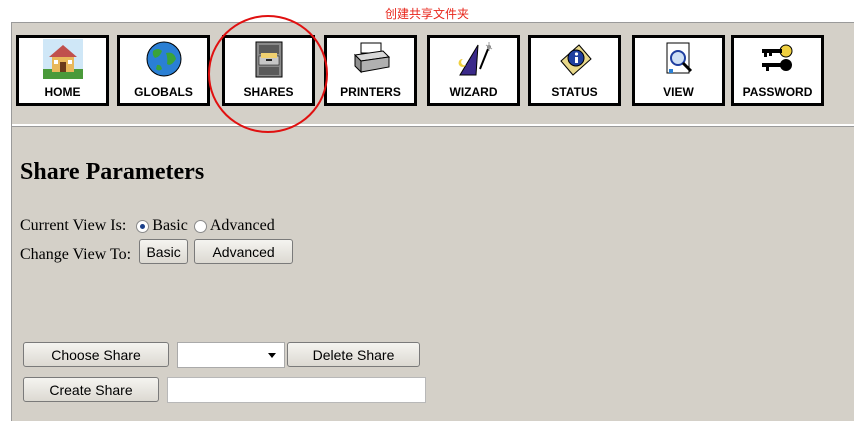  Describe the element at coordinates (679, 58) in the screenshot. I see `magnifier-document-icon` at that location.